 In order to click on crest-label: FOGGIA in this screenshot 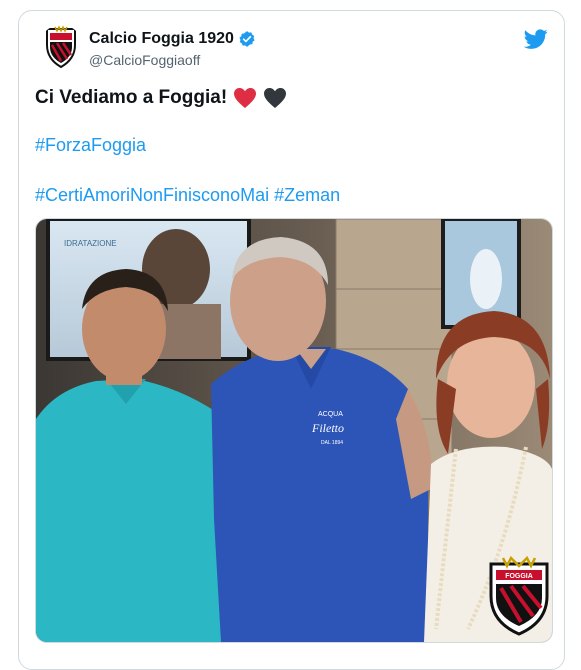, I will do `click(519, 576)`.